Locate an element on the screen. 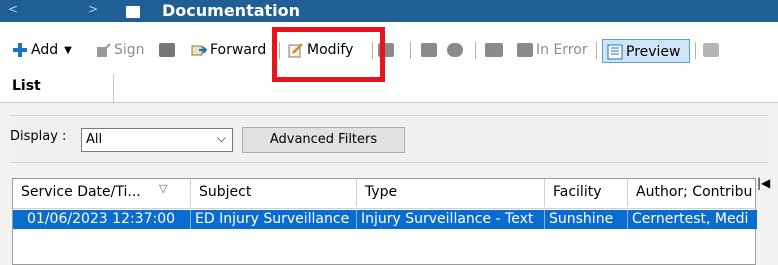 The image size is (778, 265). forward-button: Forward is located at coordinates (228, 50).